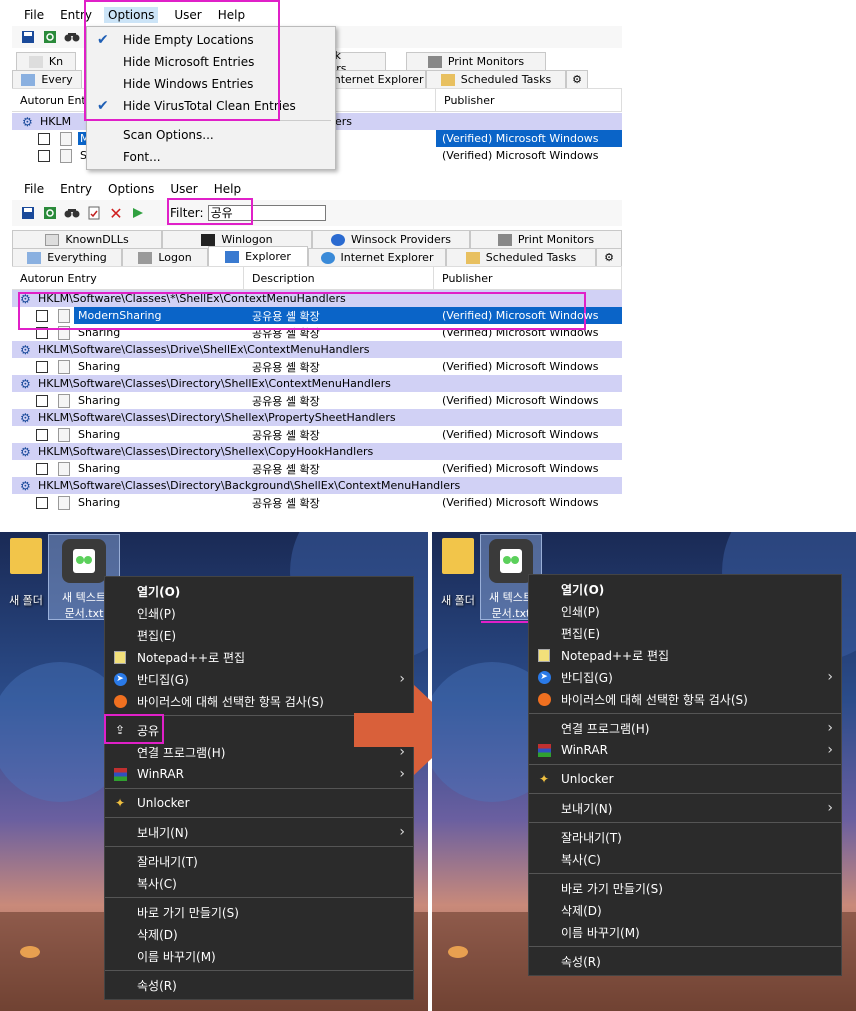 The image size is (856, 1011). What do you see at coordinates (87, 239) in the screenshot?
I see `tab-knowndlls: KnownDLLs` at bounding box center [87, 239].